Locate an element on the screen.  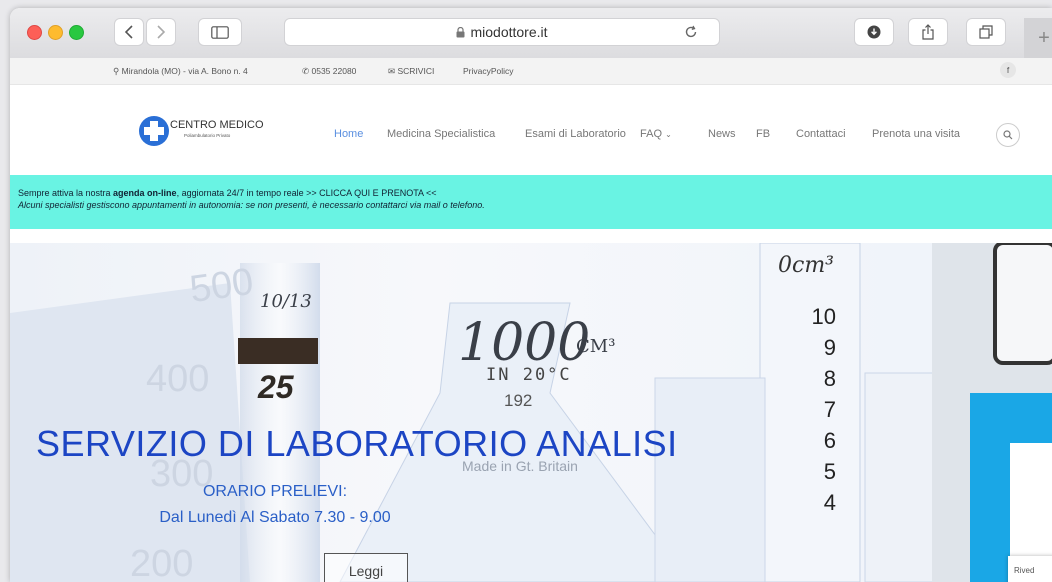
nav-esami-laboratorio: Esami di Laboratorio is located at coordinates (575, 134).